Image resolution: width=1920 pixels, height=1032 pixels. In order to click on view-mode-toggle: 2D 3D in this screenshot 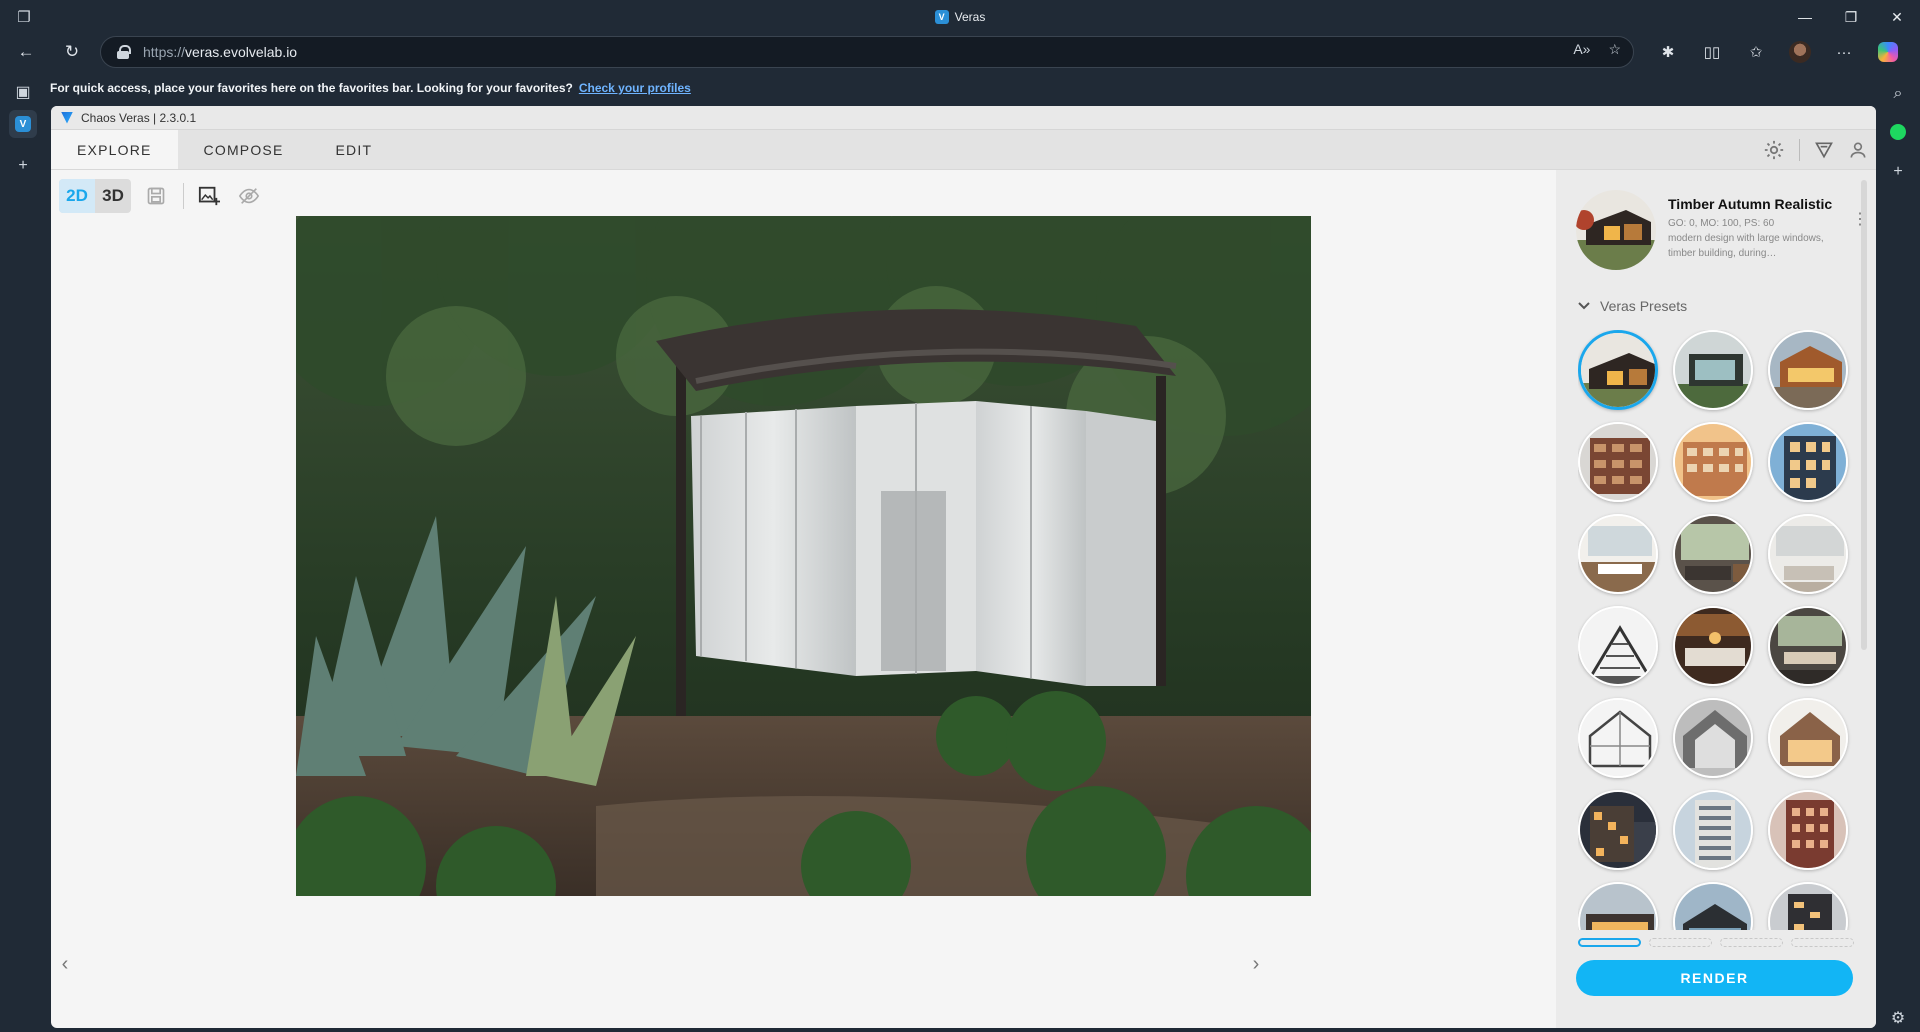, I will do `click(95, 196)`.